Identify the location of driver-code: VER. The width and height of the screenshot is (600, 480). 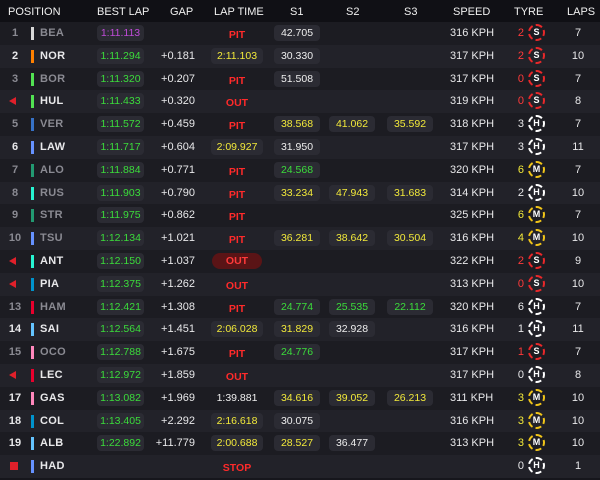
(52, 124).